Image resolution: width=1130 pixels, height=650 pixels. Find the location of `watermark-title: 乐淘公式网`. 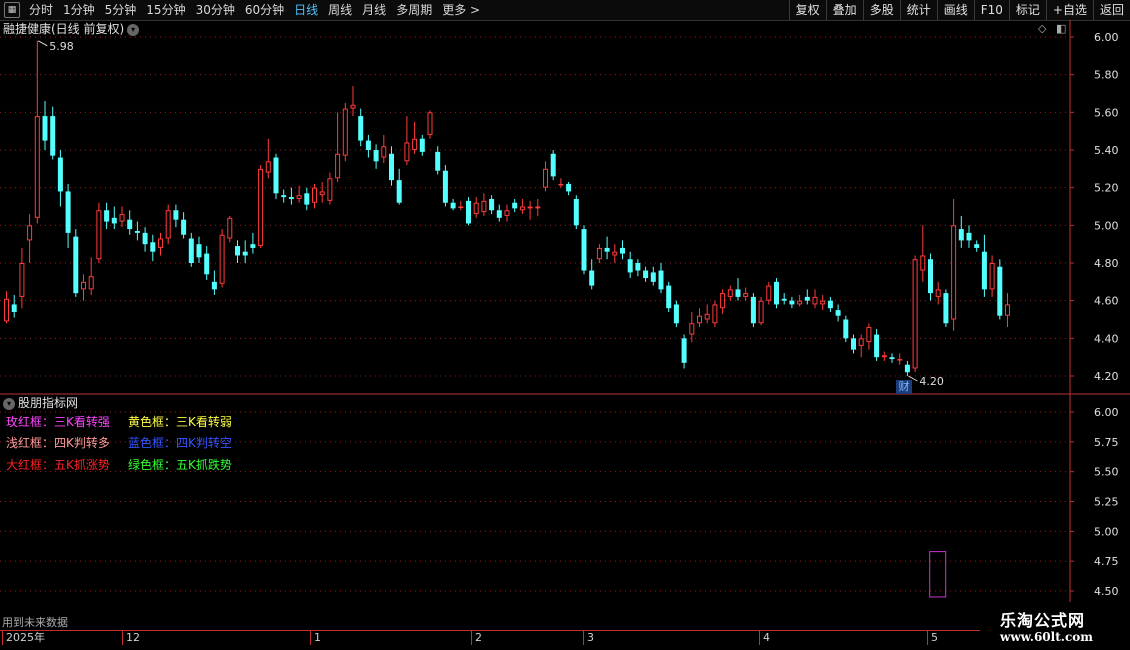

watermark-title: 乐淘公式网 is located at coordinates (1043, 620).